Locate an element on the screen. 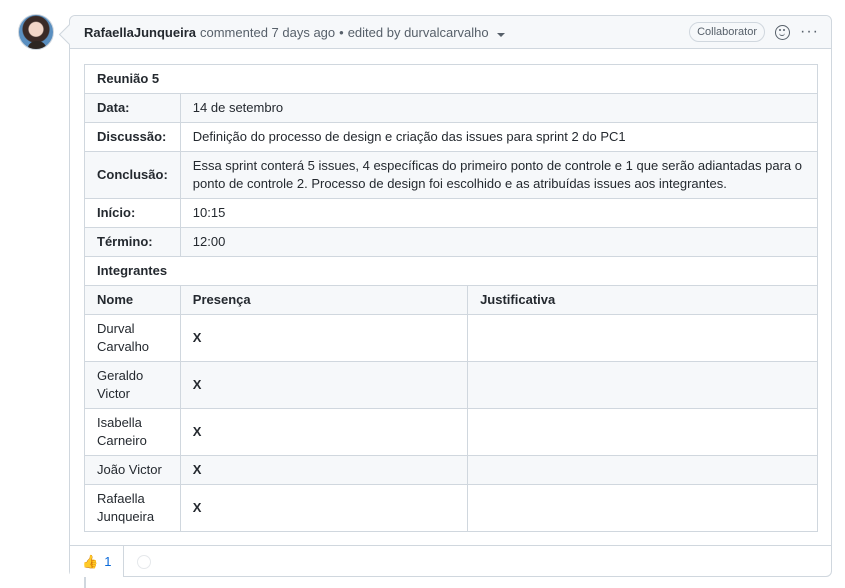 Image resolution: width=845 pixels, height=588 pixels. member-name: João Victor is located at coordinates (132, 470).